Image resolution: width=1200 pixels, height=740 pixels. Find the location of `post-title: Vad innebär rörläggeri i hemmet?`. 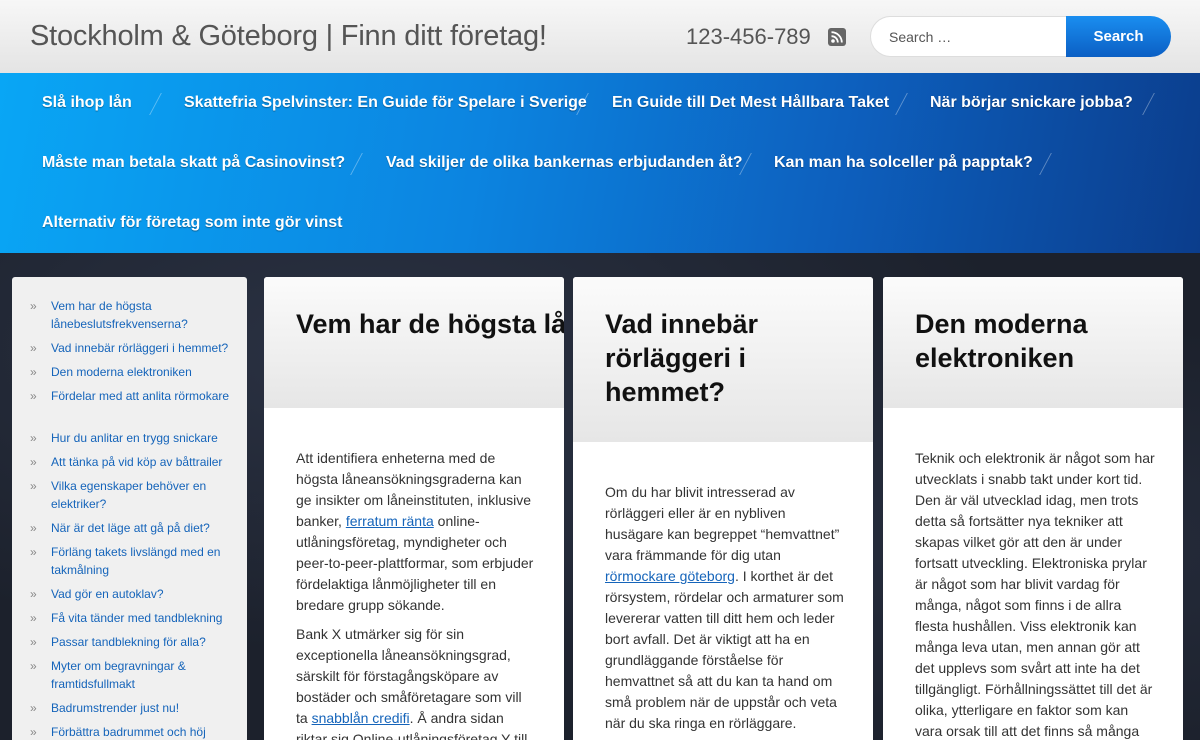

post-title: Vad innebär rörläggeri i hemmet? is located at coordinates (705, 358).